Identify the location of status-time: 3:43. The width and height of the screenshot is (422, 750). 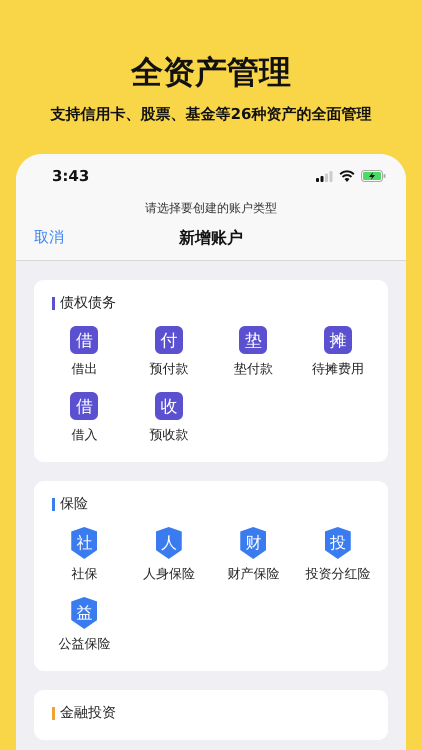
(71, 176).